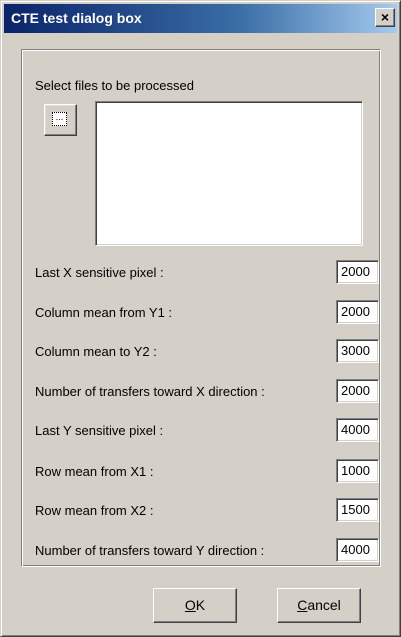 This screenshot has height=637, width=401. Describe the element at coordinates (99, 430) in the screenshot. I see `param-label-last-y: Last Y sensitive pixel :` at that location.